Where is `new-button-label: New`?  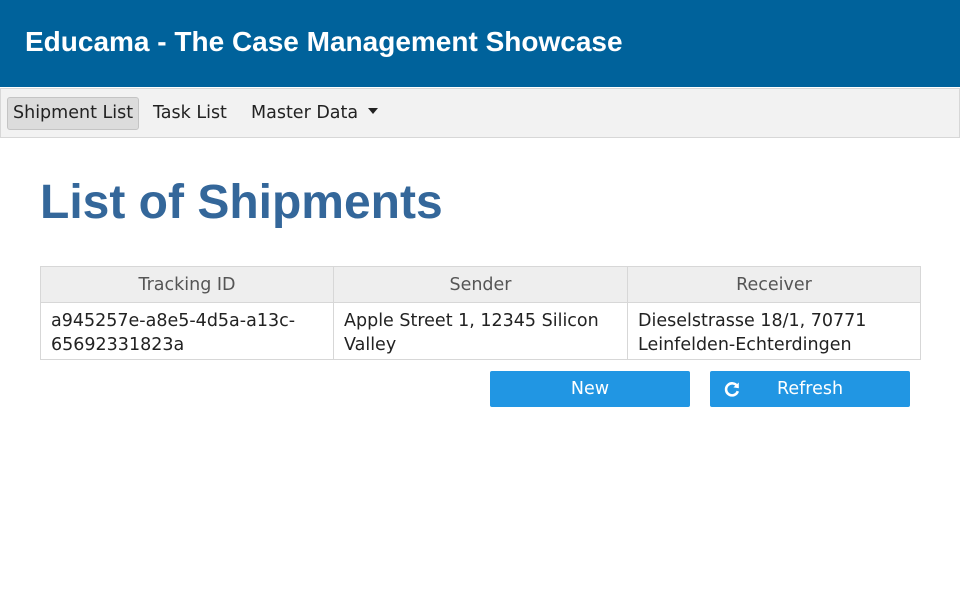
new-button-label: New is located at coordinates (590, 389).